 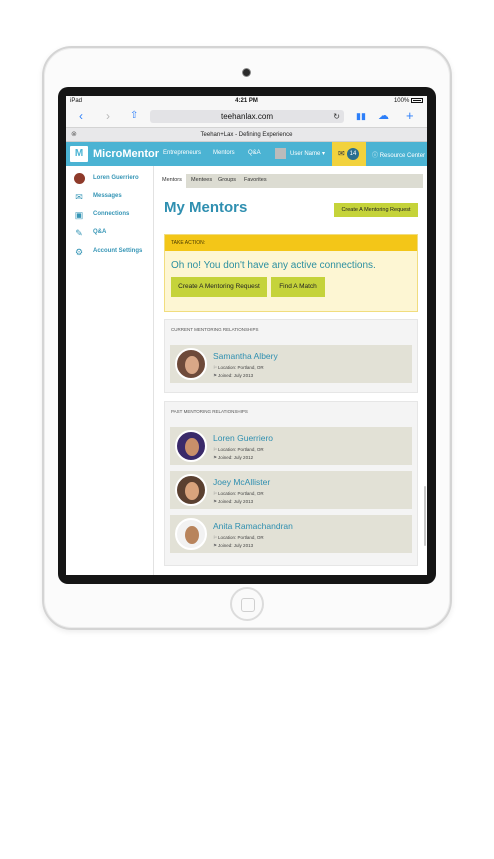 What do you see at coordinates (255, 180) in the screenshot?
I see `tab-favorites: Favorites` at bounding box center [255, 180].